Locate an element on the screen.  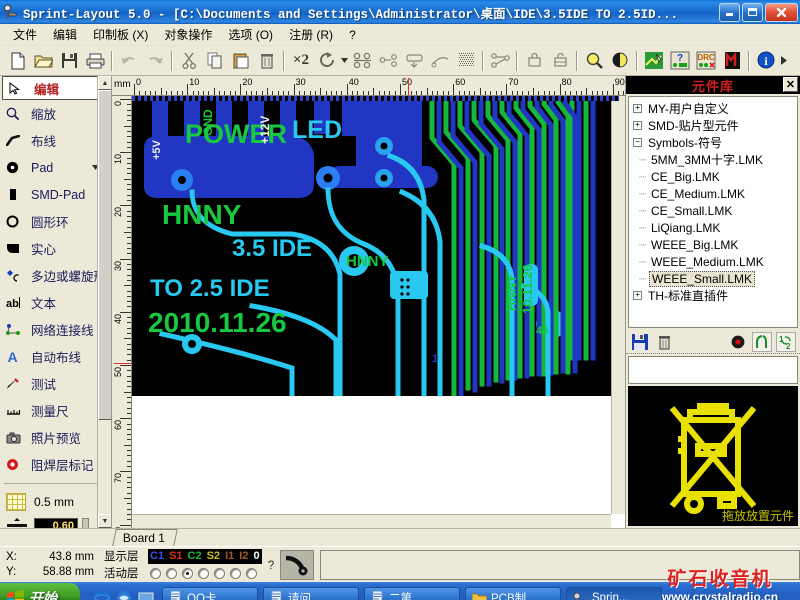
new-file-icon is located at coordinates (17, 60).